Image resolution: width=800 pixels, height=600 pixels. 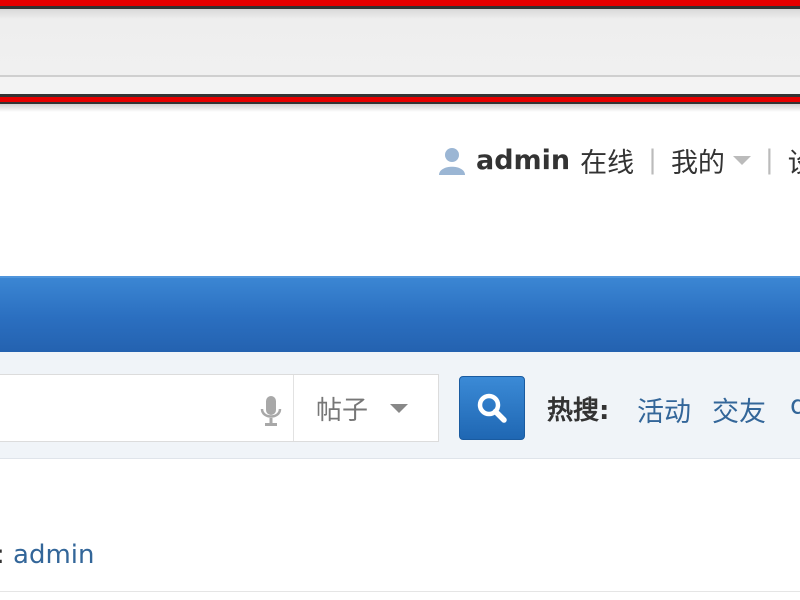 What do you see at coordinates (739, 409) in the screenshot?
I see `hot-search-link-friends: 交友` at bounding box center [739, 409].